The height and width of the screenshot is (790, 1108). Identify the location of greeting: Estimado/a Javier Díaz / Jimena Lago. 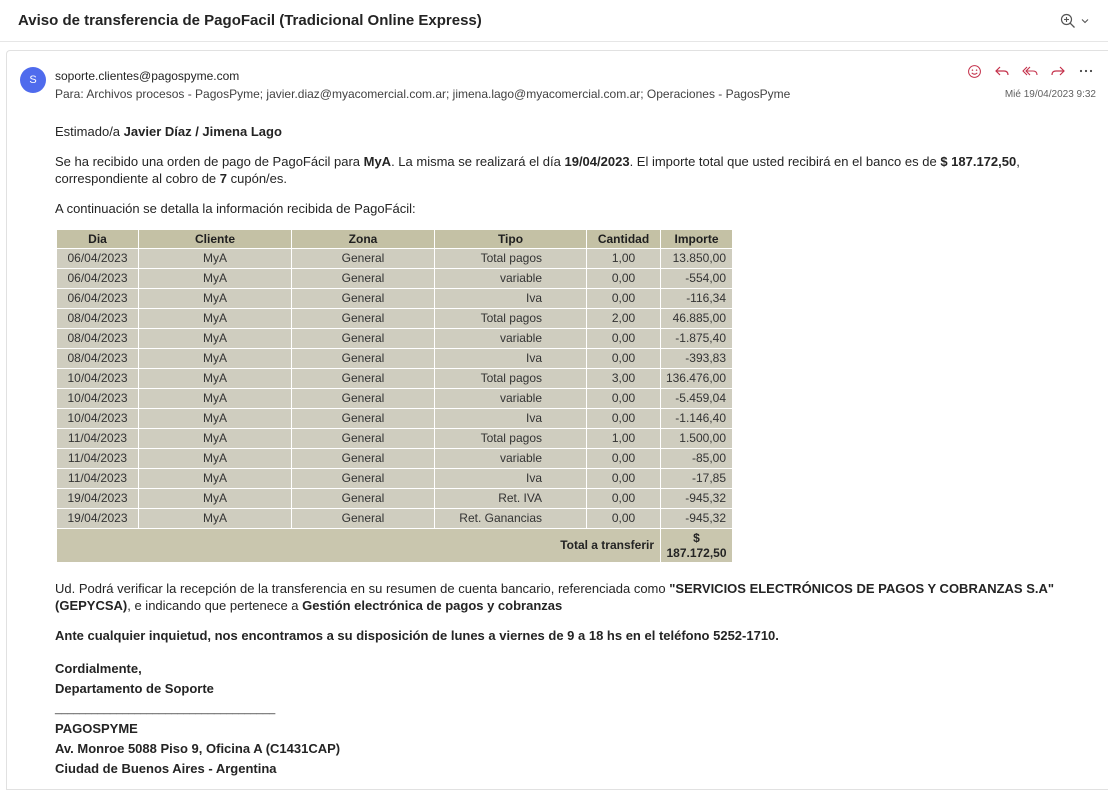
(168, 131).